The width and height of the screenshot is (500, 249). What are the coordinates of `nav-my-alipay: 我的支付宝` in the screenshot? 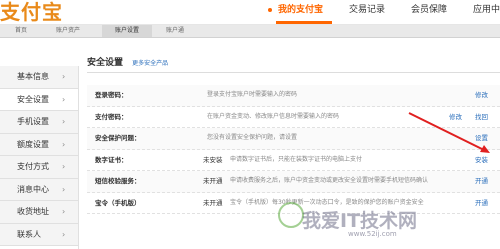 It's located at (295, 10).